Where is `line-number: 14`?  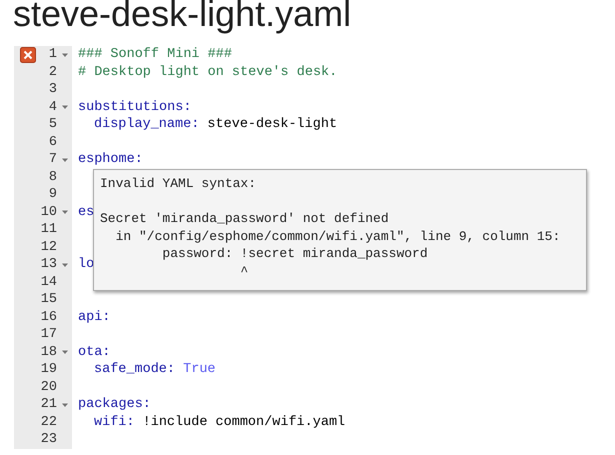 line-number: 14 is located at coordinates (48, 282).